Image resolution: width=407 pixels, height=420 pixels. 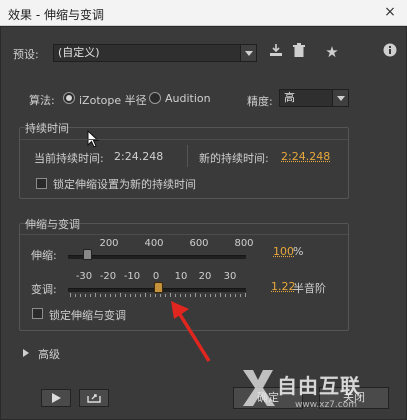 I want to click on loop-export-icon, so click(x=94, y=398).